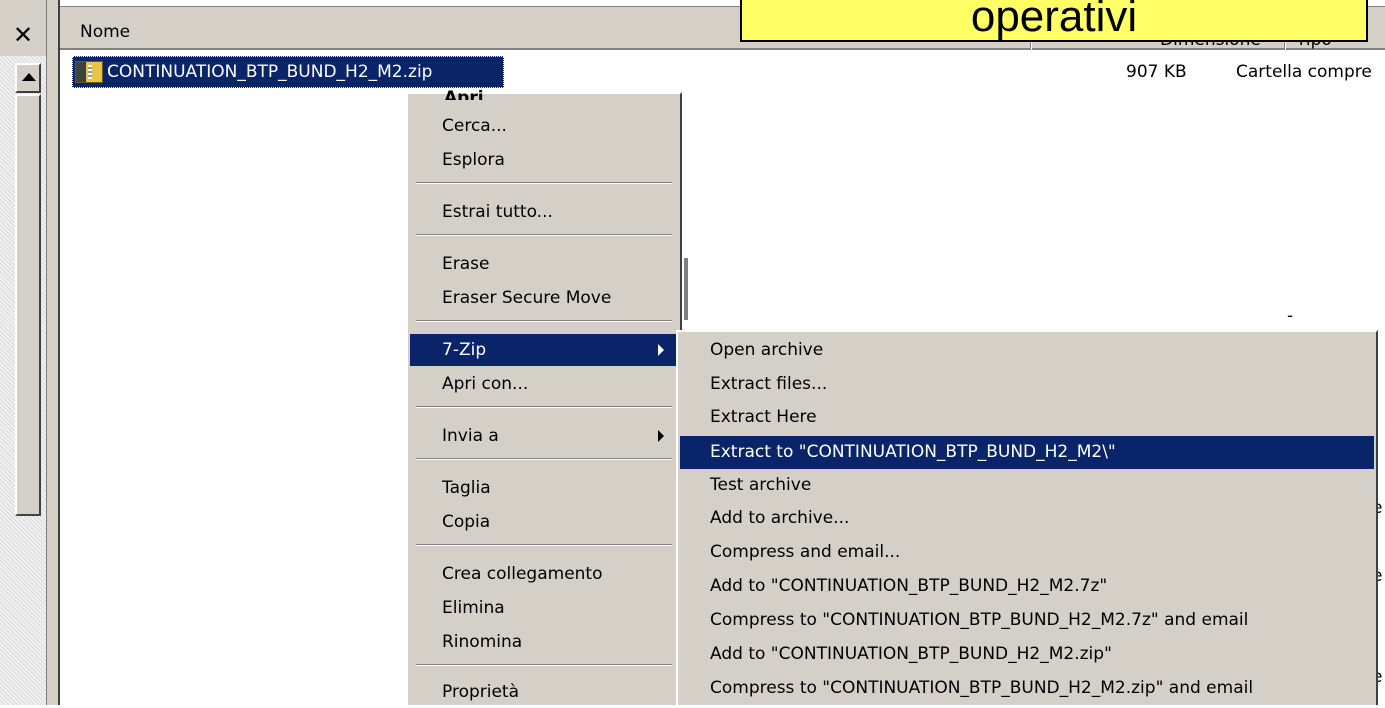 The image size is (1385, 708). I want to click on submenu-item-add-to-7z: Add to "CONTINUATION_BTP_BUND_H2_M2.7z", so click(1027, 586).